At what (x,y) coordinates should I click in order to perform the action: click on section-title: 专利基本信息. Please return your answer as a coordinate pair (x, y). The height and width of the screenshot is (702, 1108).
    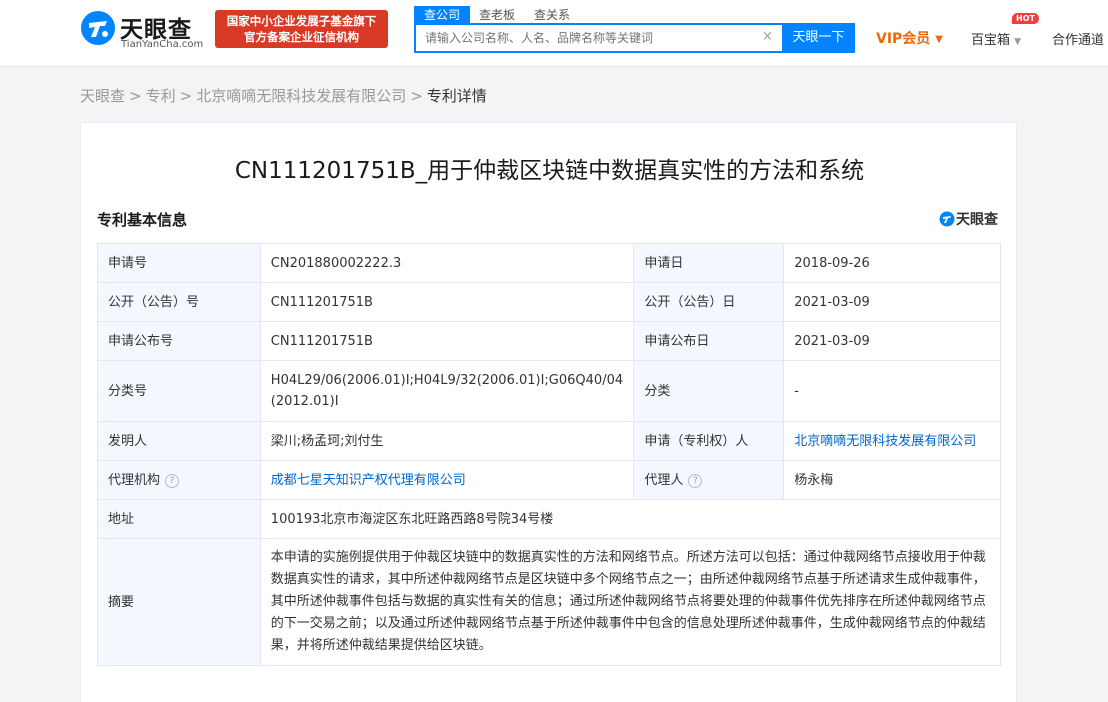
    Looking at the image, I should click on (142, 220).